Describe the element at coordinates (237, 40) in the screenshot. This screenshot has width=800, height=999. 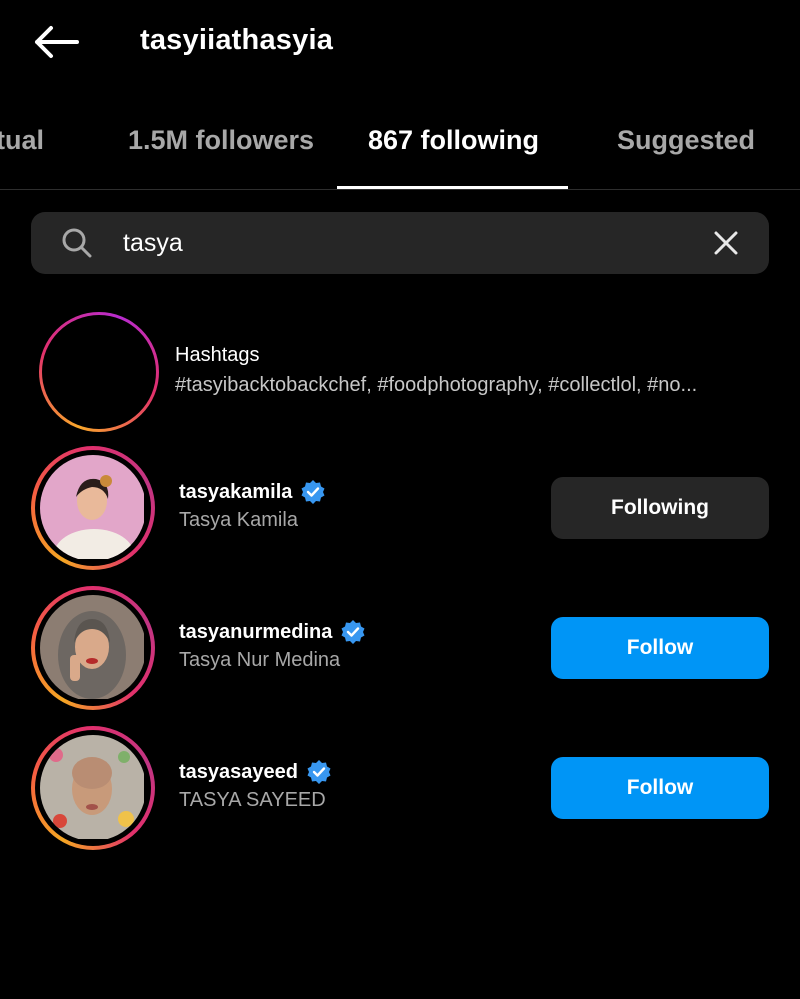
I see `profile-username: tasyiiathasyia` at that location.